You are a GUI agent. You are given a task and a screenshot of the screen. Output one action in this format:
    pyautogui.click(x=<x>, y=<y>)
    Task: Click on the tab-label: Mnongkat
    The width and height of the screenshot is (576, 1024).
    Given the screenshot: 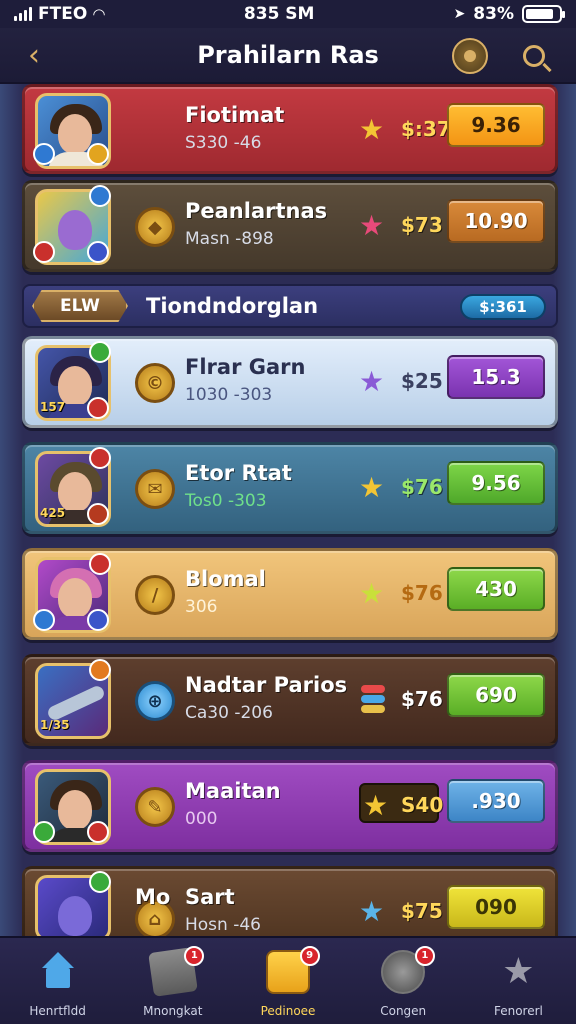 What is the action you would take?
    pyautogui.click(x=173, y=1011)
    